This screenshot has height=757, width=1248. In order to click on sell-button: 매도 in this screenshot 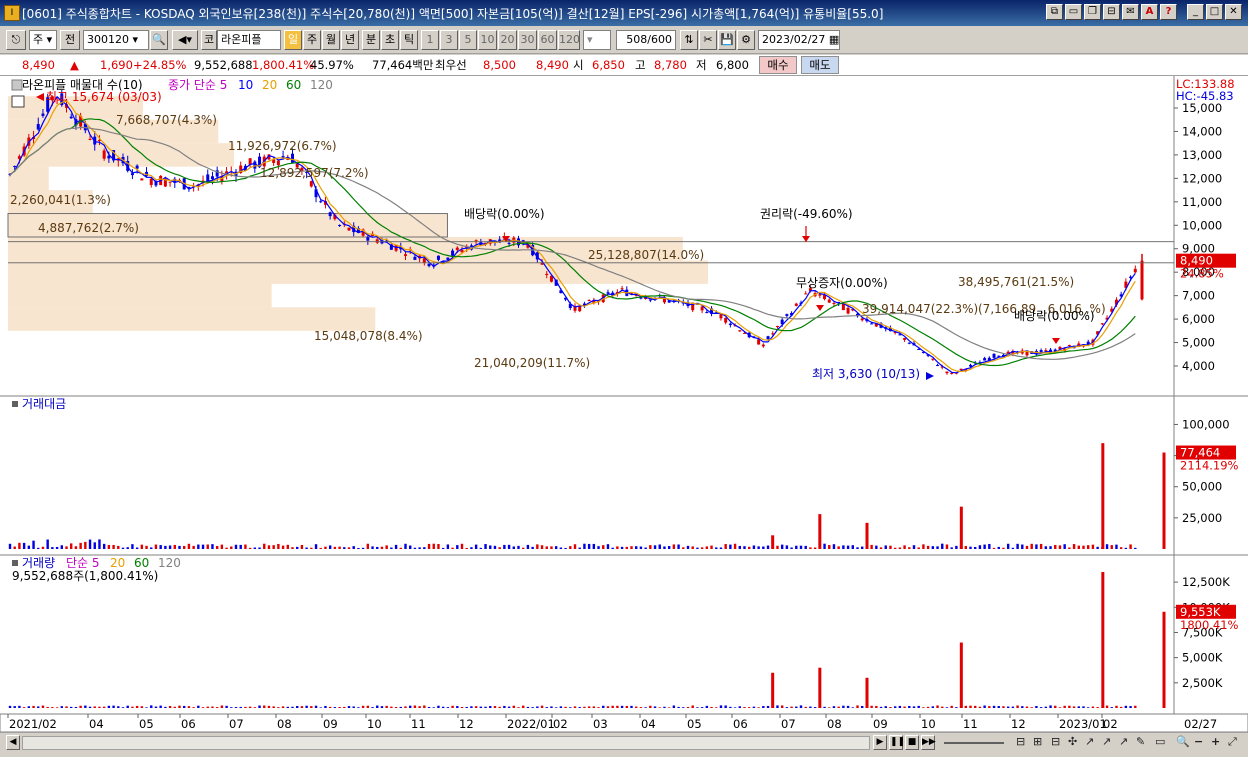, I will do `click(820, 65)`.